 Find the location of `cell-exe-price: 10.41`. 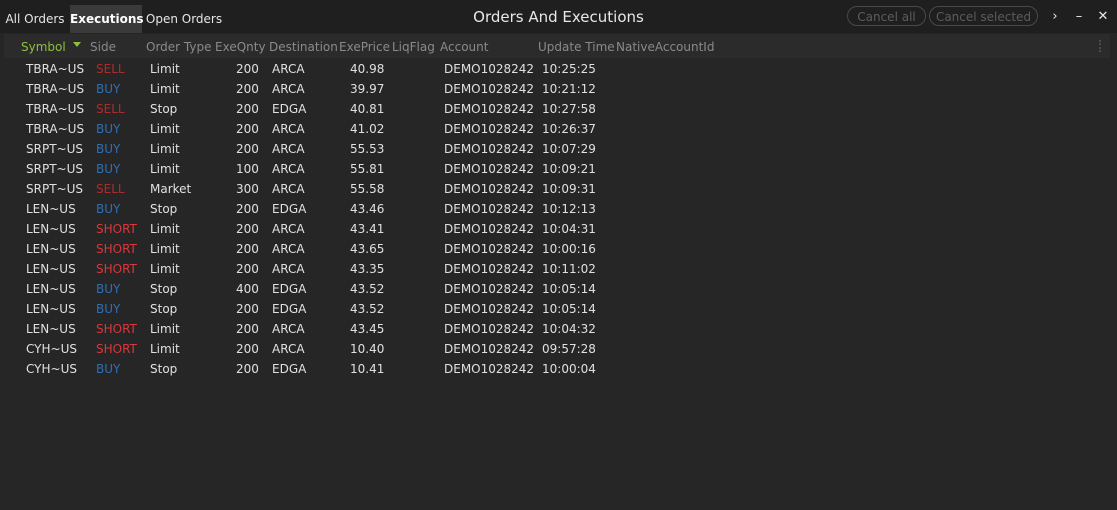

cell-exe-price: 10.41 is located at coordinates (367, 369).